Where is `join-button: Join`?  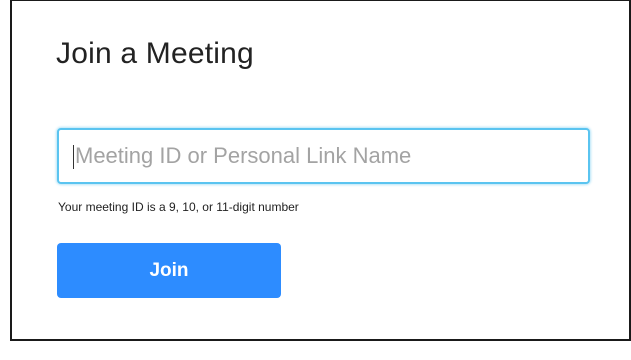
join-button: Join is located at coordinates (169, 270).